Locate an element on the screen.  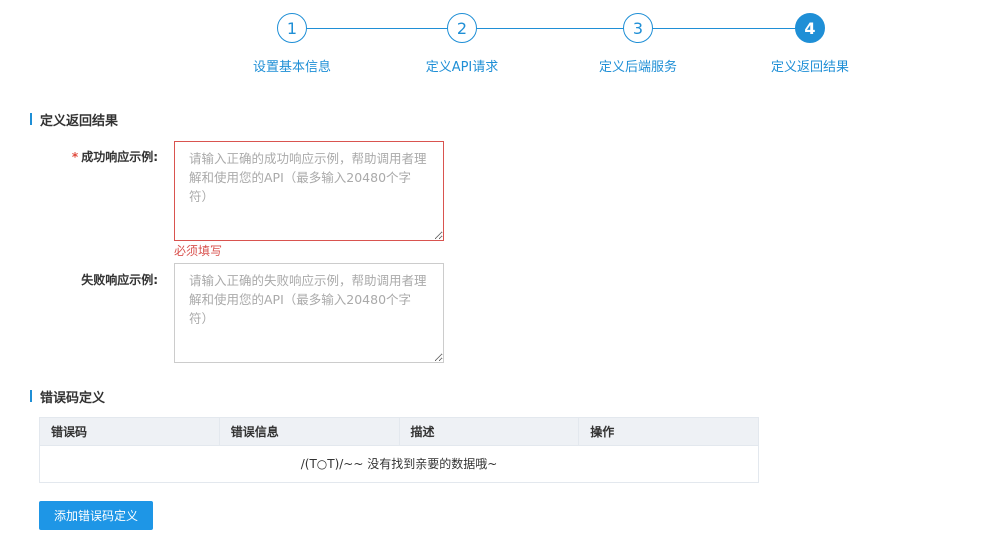
step-3: 3 定义后端服务 is located at coordinates (638, 44).